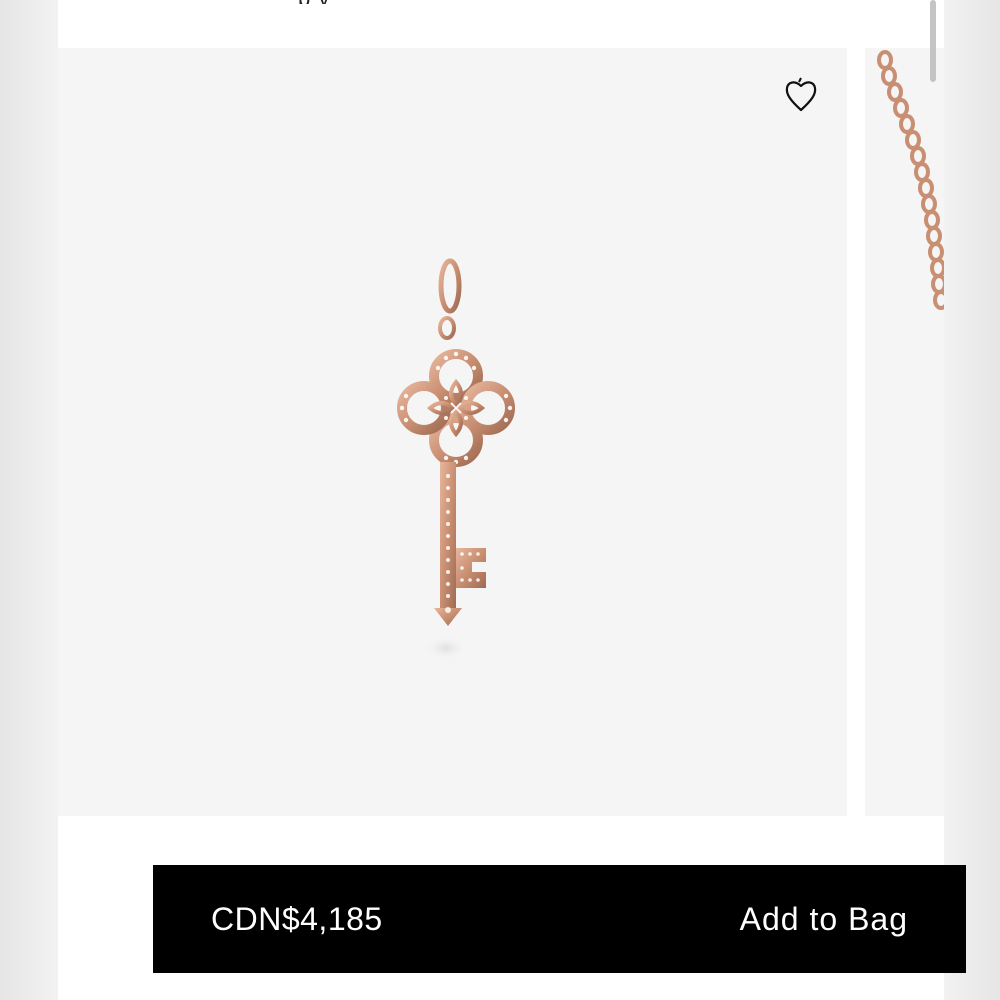 Image resolution: width=1000 pixels, height=1000 pixels. Describe the element at coordinates (823, 918) in the screenshot. I see `add-to-bag-label: Add to Bag` at that location.